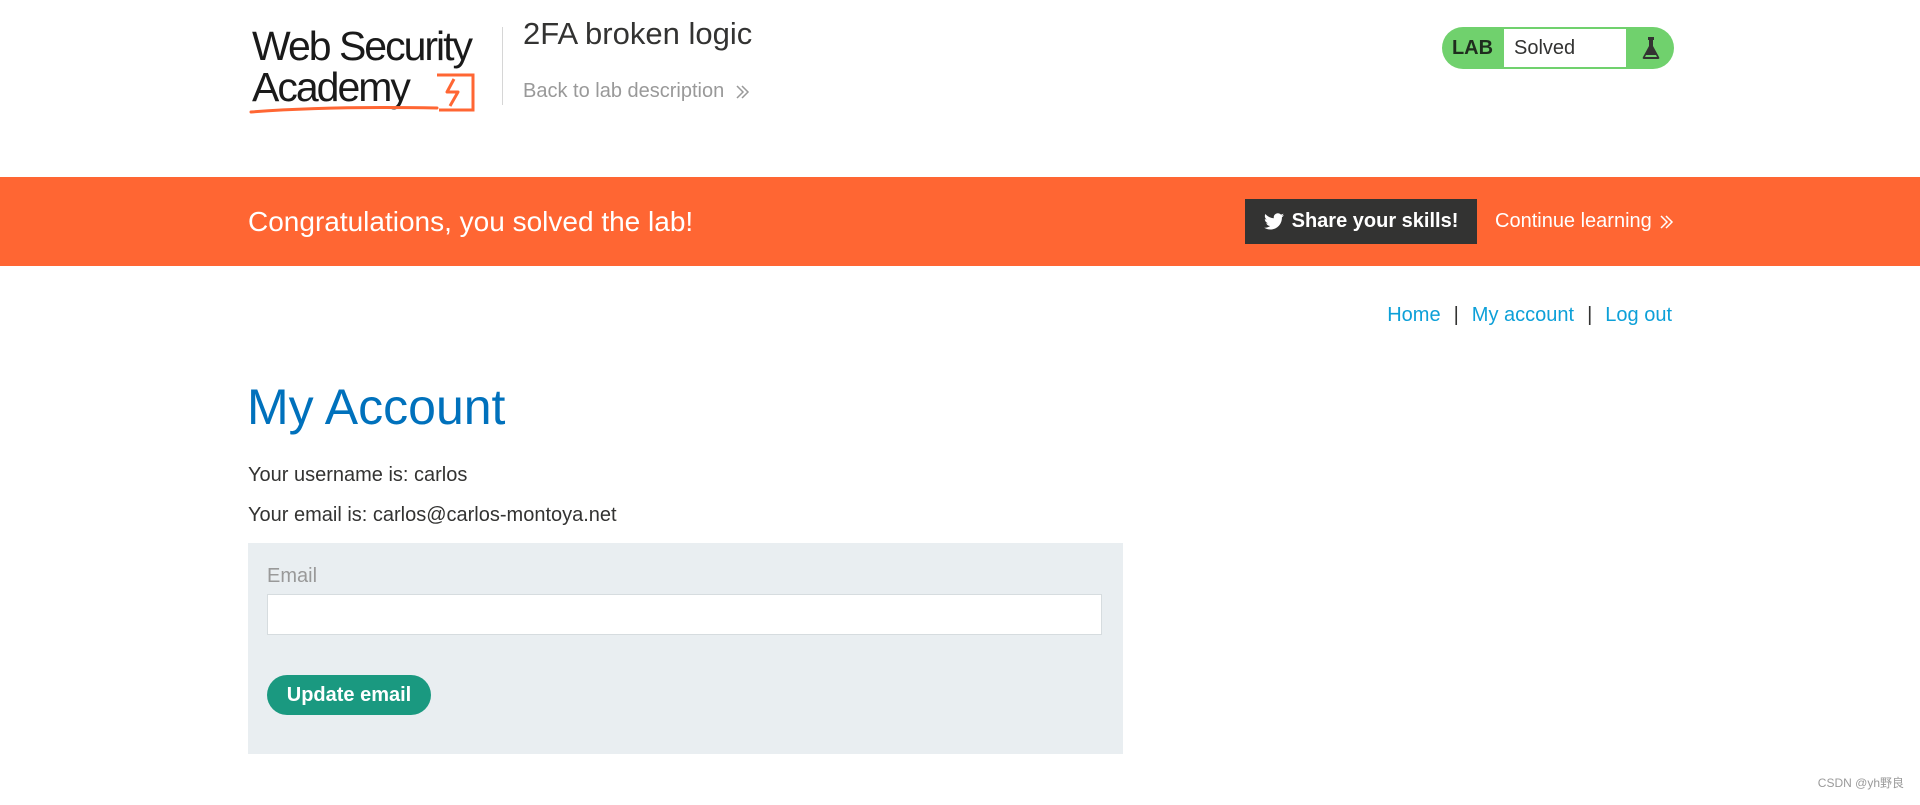 This screenshot has height=805, width=1920. What do you see at coordinates (1273, 221) in the screenshot?
I see `twitter-icon` at bounding box center [1273, 221].